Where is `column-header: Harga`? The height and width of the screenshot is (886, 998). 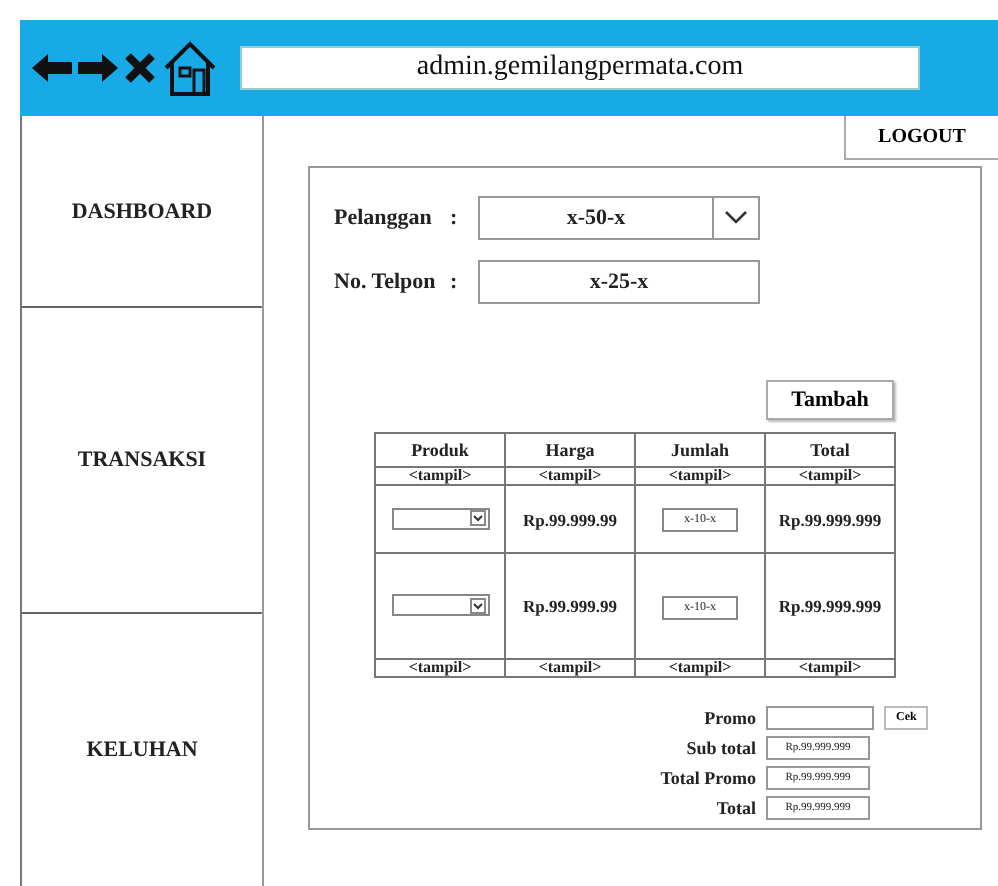 column-header: Harga is located at coordinates (570, 450).